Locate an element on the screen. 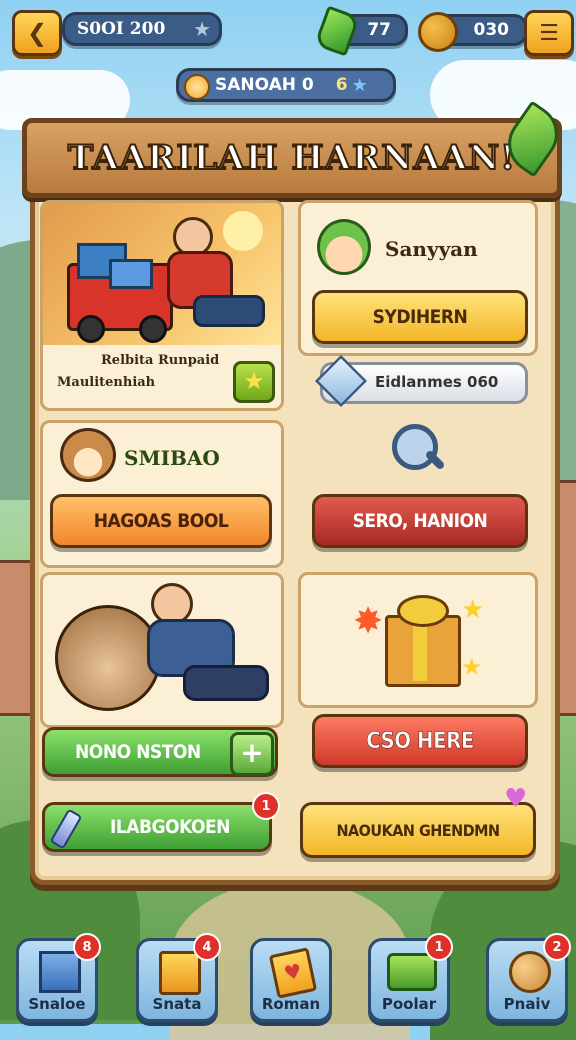 The width and height of the screenshot is (576, 1040). chest-icon is located at coordinates (412, 972).